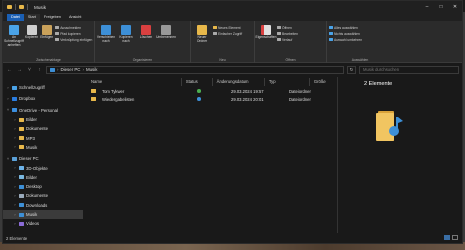 This screenshot has height=250, width=465. What do you see at coordinates (43, 223) in the screenshot?
I see `sidebar-item-videos: › Videos` at bounding box center [43, 223].